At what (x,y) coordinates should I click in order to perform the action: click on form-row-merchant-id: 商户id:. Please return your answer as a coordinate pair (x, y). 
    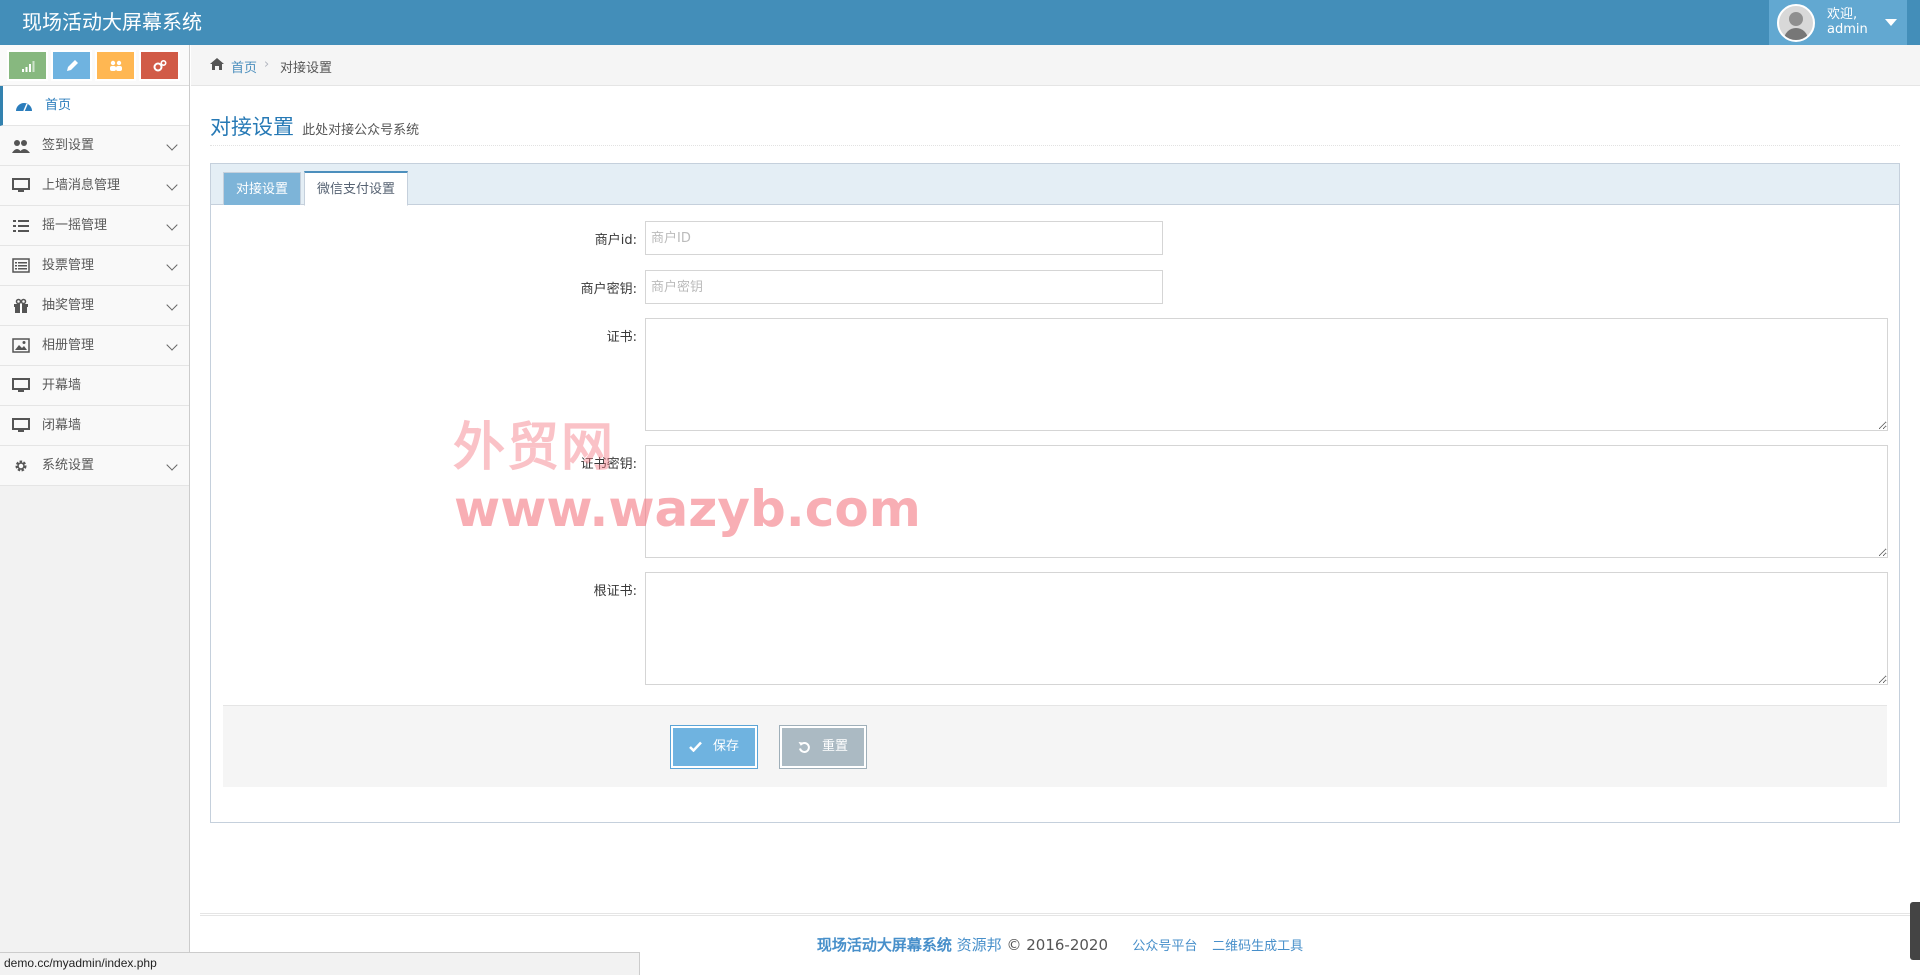
    Looking at the image, I should click on (1056, 238).